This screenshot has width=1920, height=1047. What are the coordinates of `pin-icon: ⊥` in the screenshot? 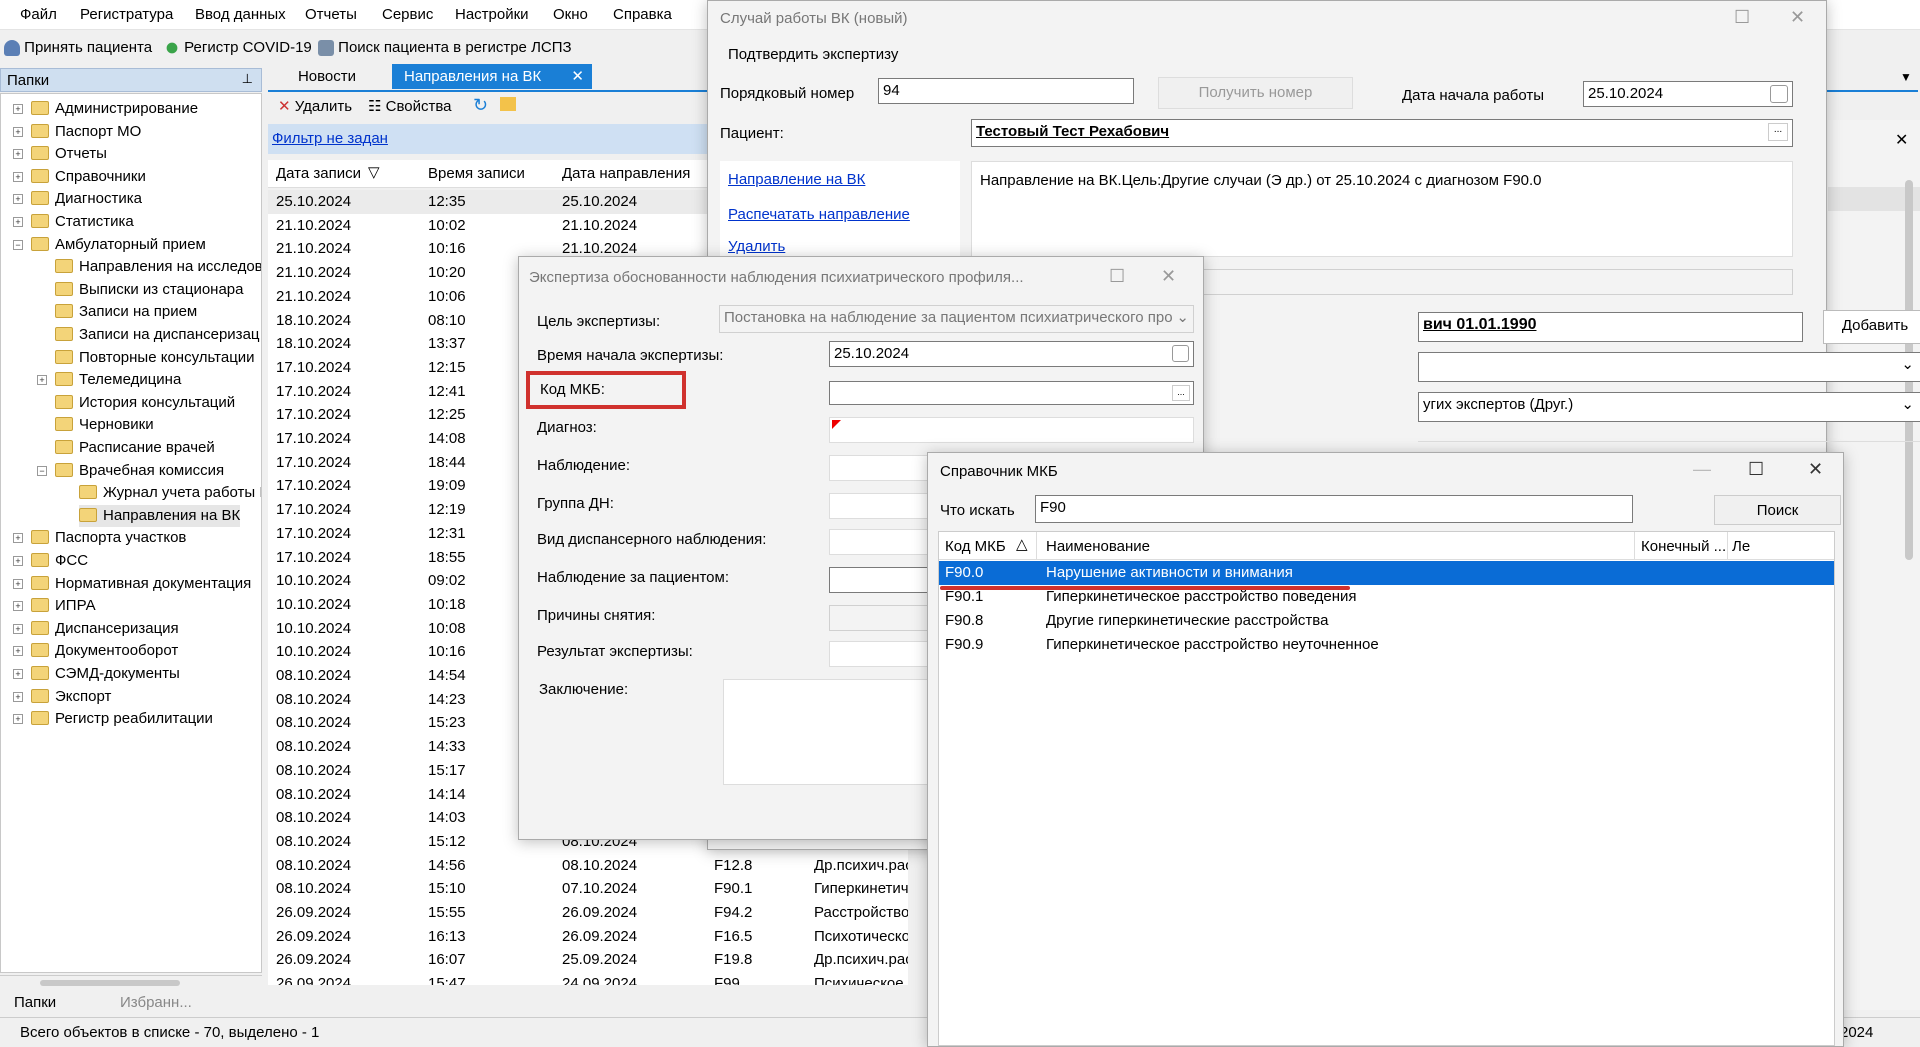 It's located at (247, 79).